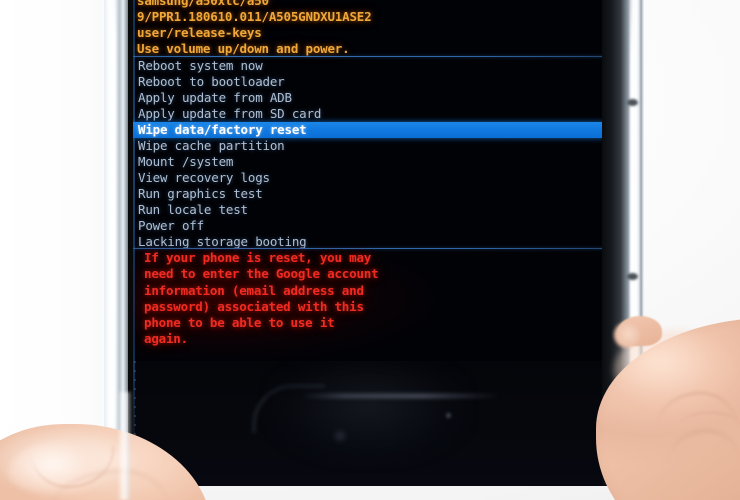  Describe the element at coordinates (135, 423) in the screenshot. I see `screen-edge-speckles` at that location.